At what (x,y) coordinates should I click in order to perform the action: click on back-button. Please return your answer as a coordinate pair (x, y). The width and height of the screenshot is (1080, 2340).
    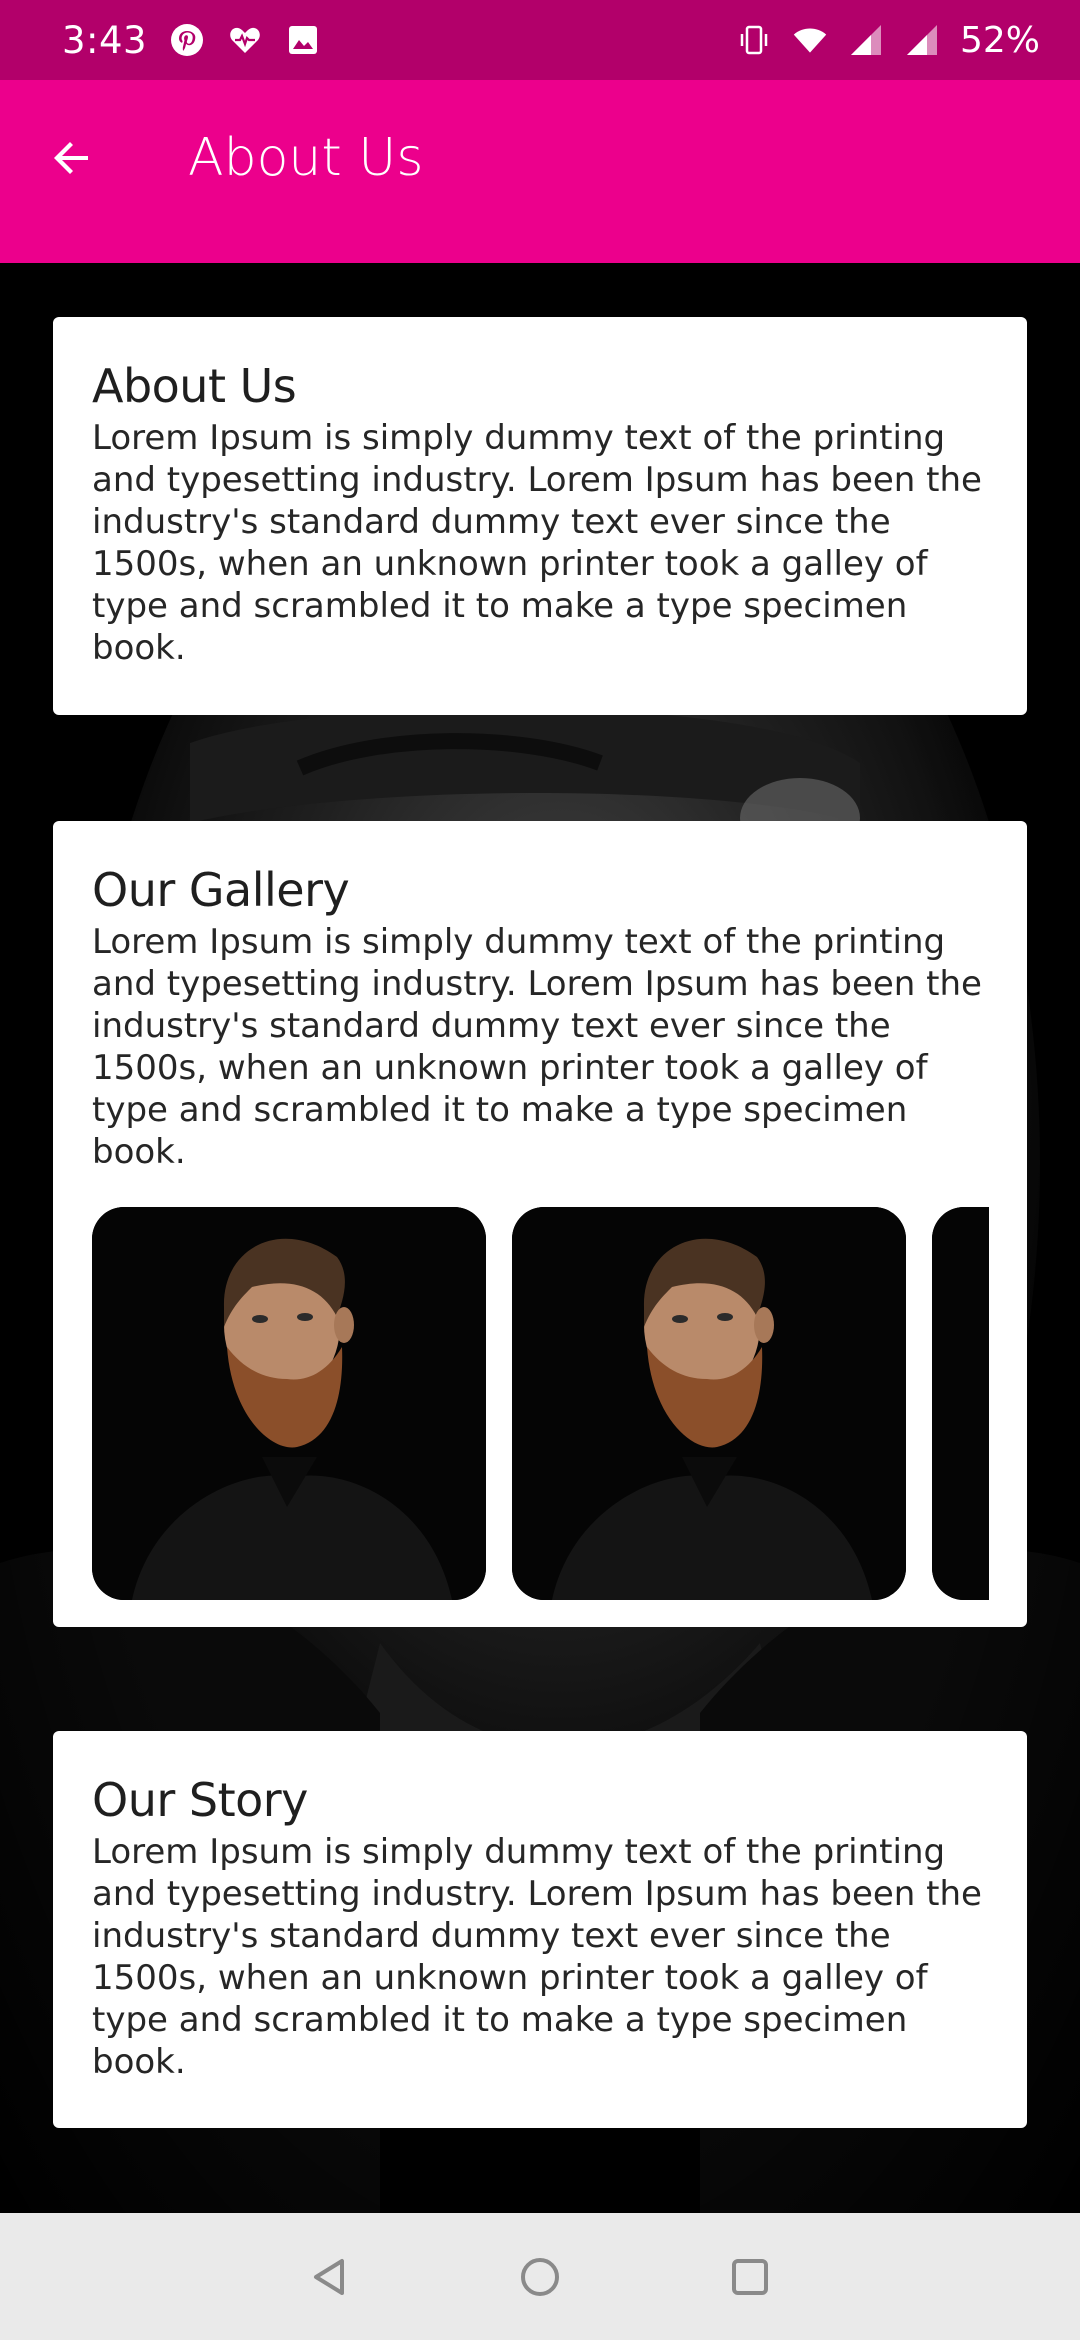
    Looking at the image, I should click on (72, 158).